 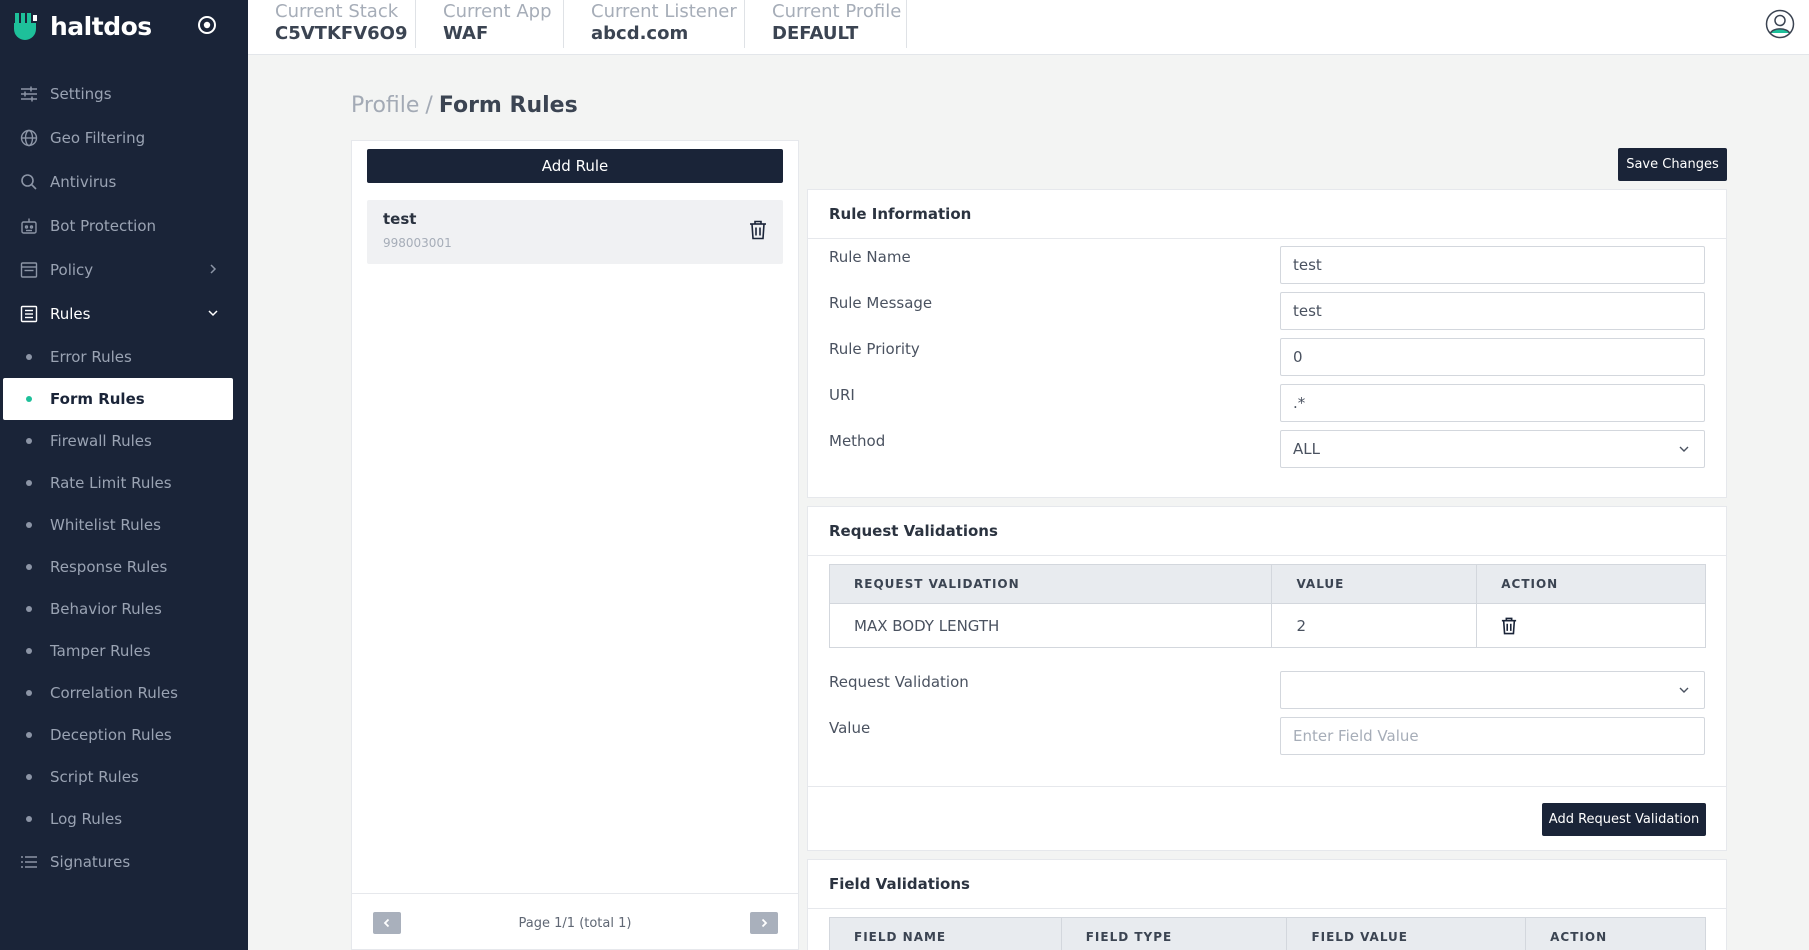 What do you see at coordinates (1492, 311) in the screenshot?
I see `rule-message-input` at bounding box center [1492, 311].